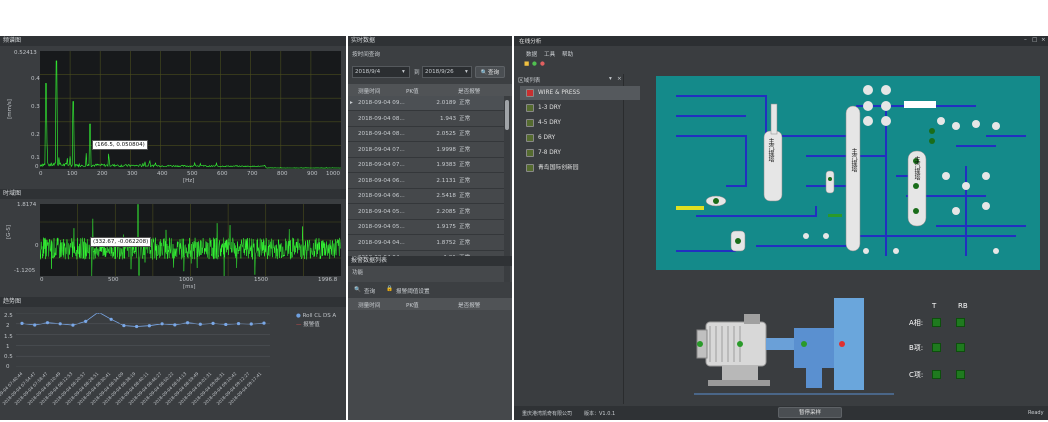 The height and width of the screenshot is (422, 1048). Describe the element at coordinates (1034, 40) in the screenshot. I see `maximize-button: □` at that location.